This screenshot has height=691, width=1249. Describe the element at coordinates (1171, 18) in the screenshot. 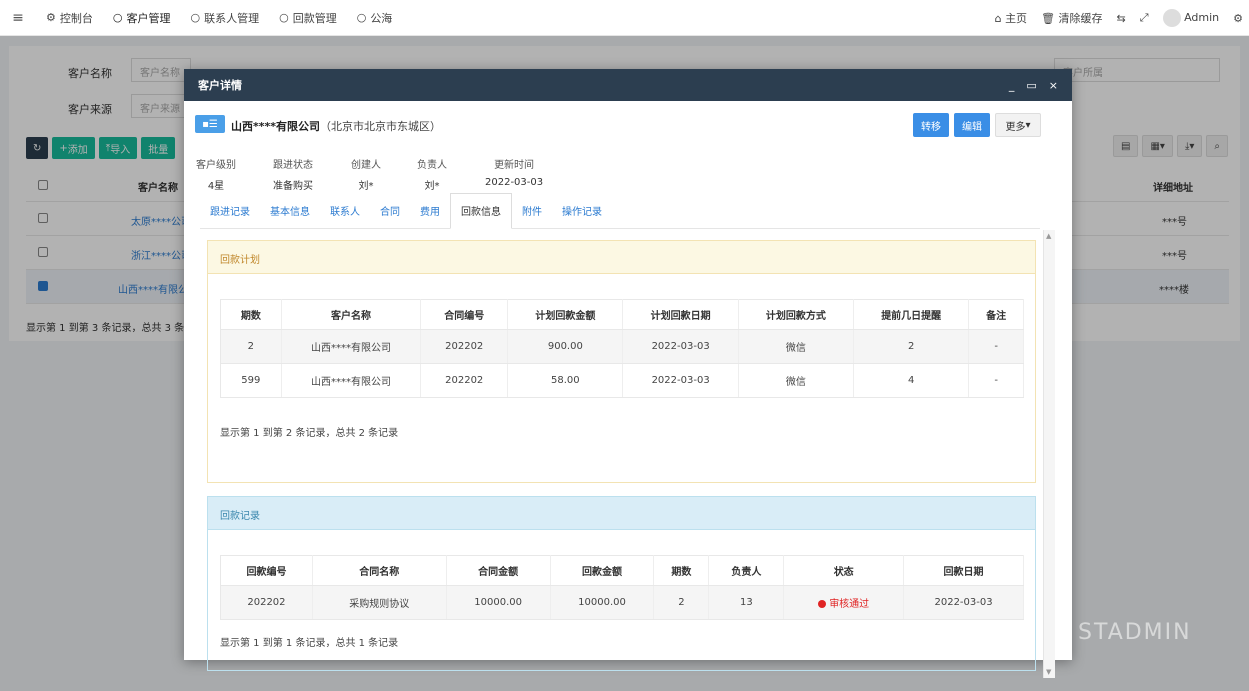

I see `avatar` at that location.